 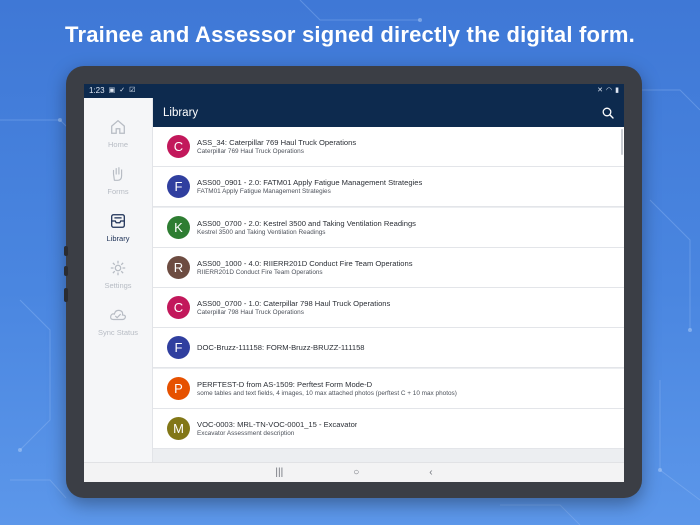 I want to click on avatar: R, so click(x=178, y=267).